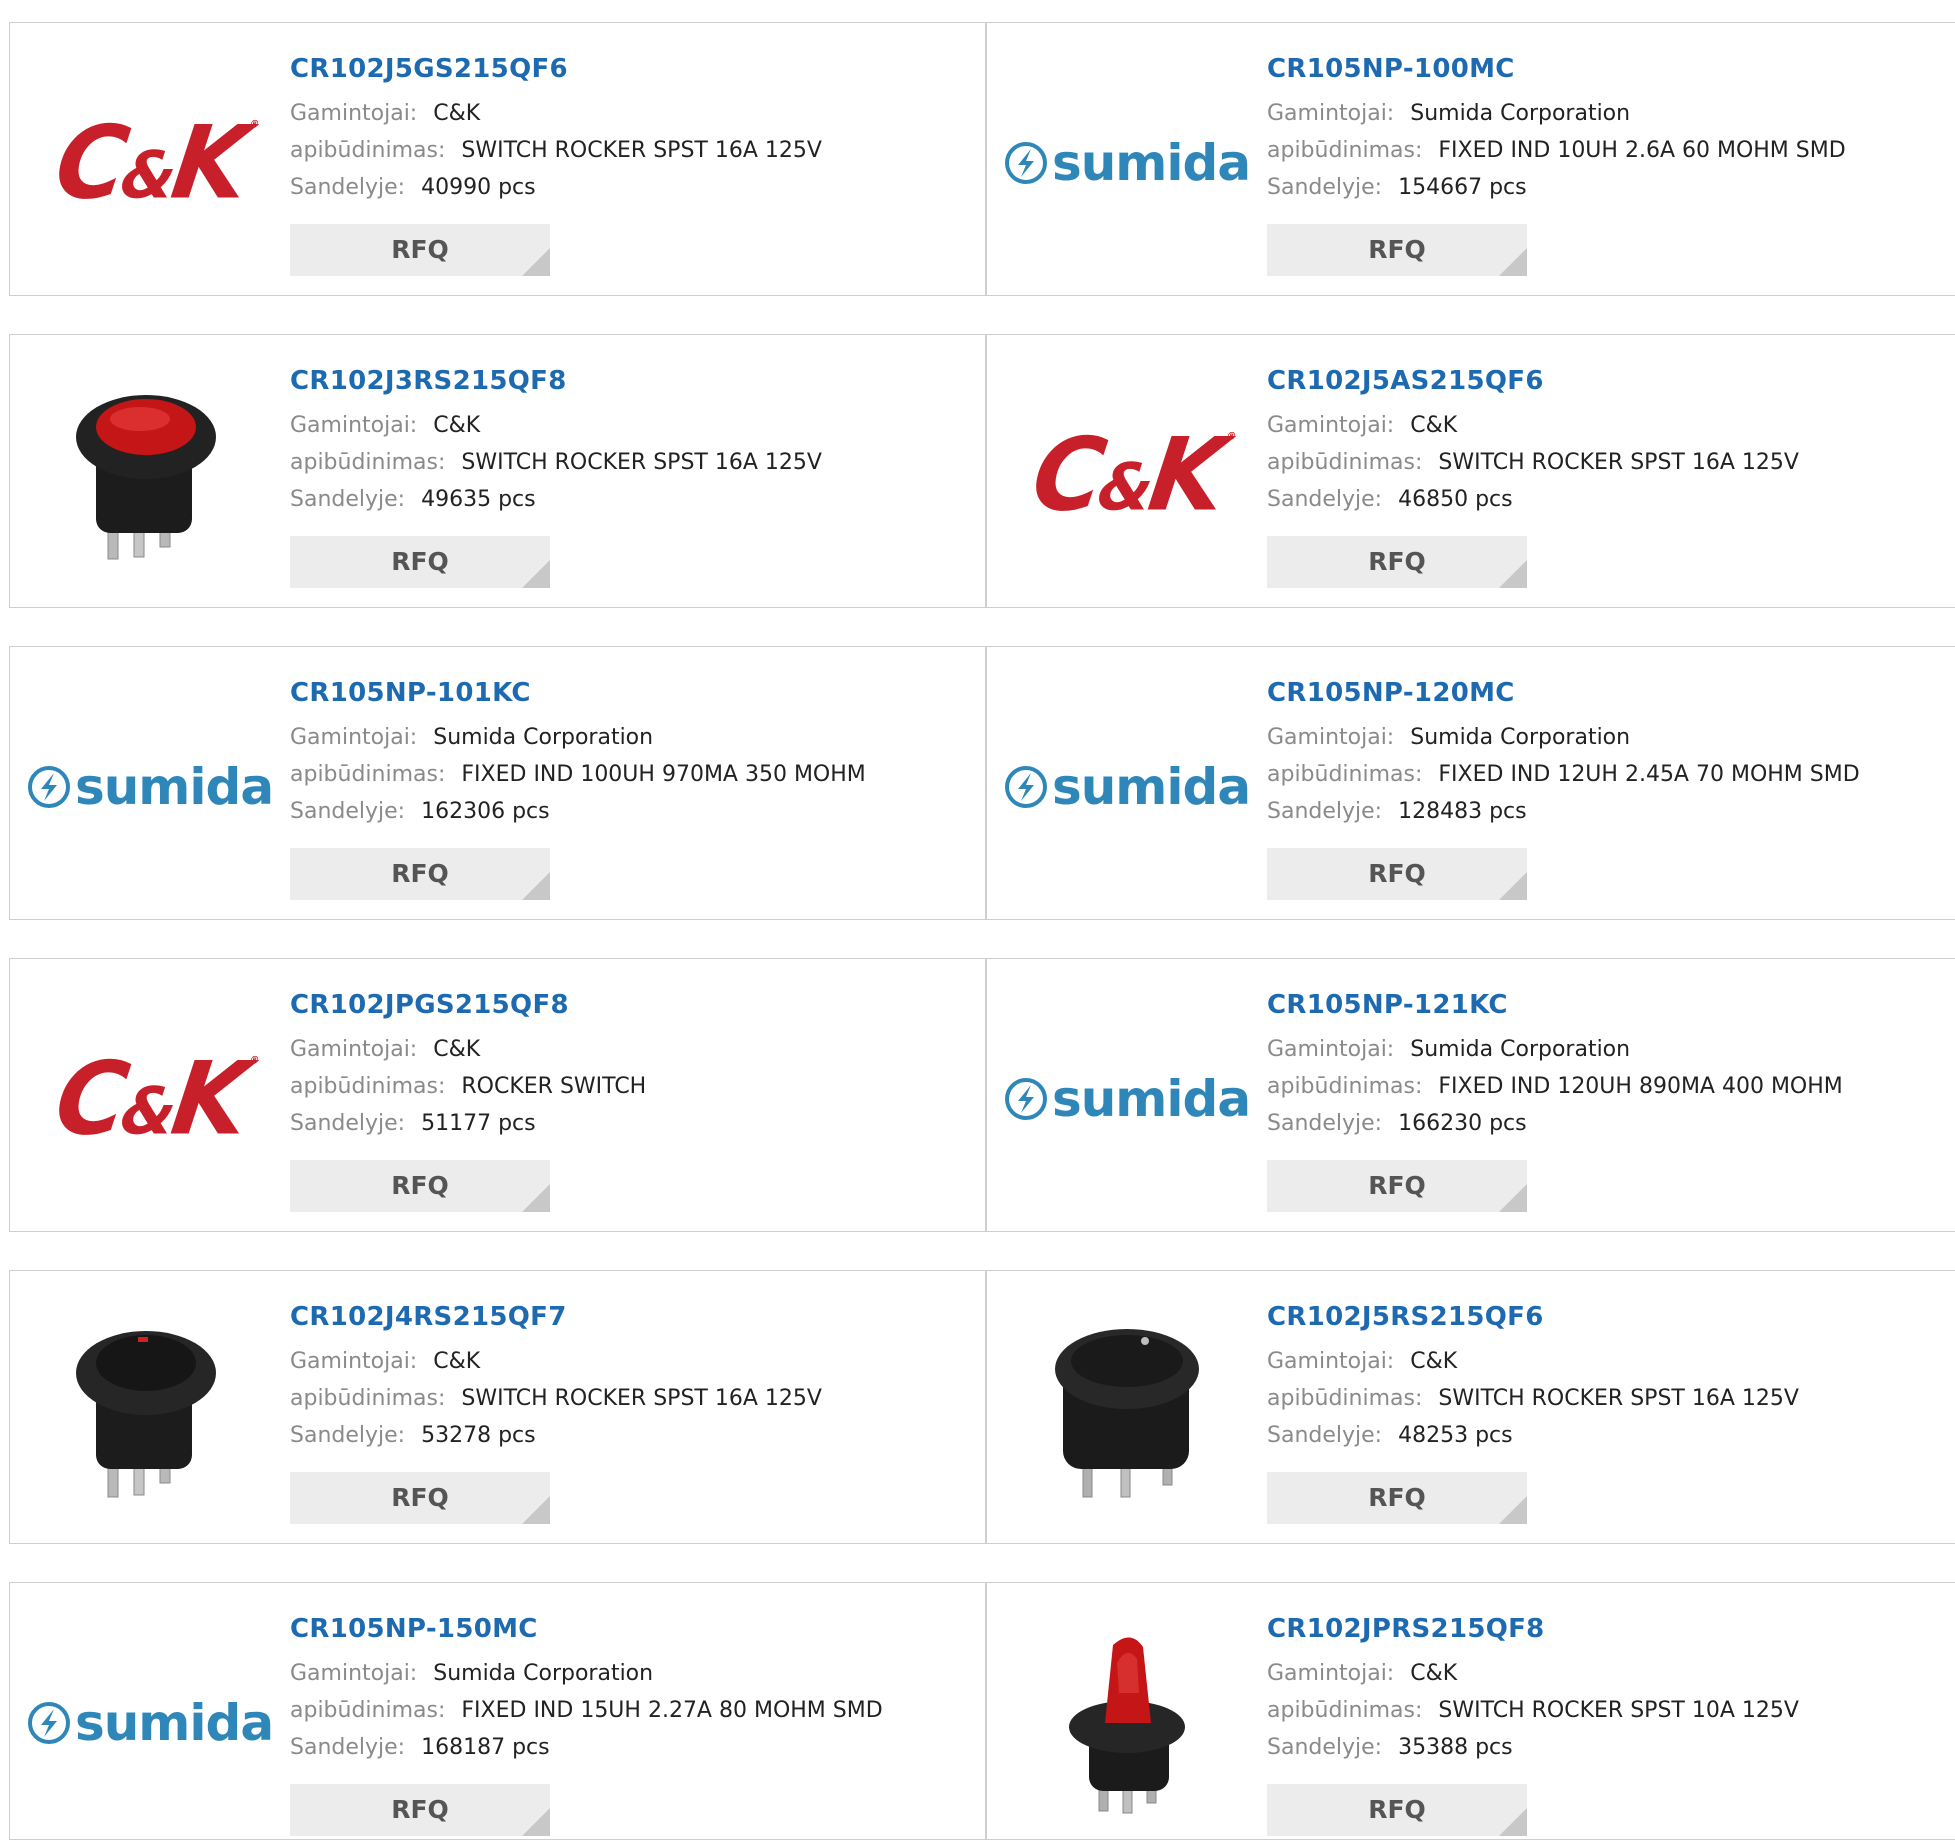 Image resolution: width=1955 pixels, height=1840 pixels. What do you see at coordinates (1563, 693) in the screenshot?
I see `part-number-link: CR105NP-120MC` at bounding box center [1563, 693].